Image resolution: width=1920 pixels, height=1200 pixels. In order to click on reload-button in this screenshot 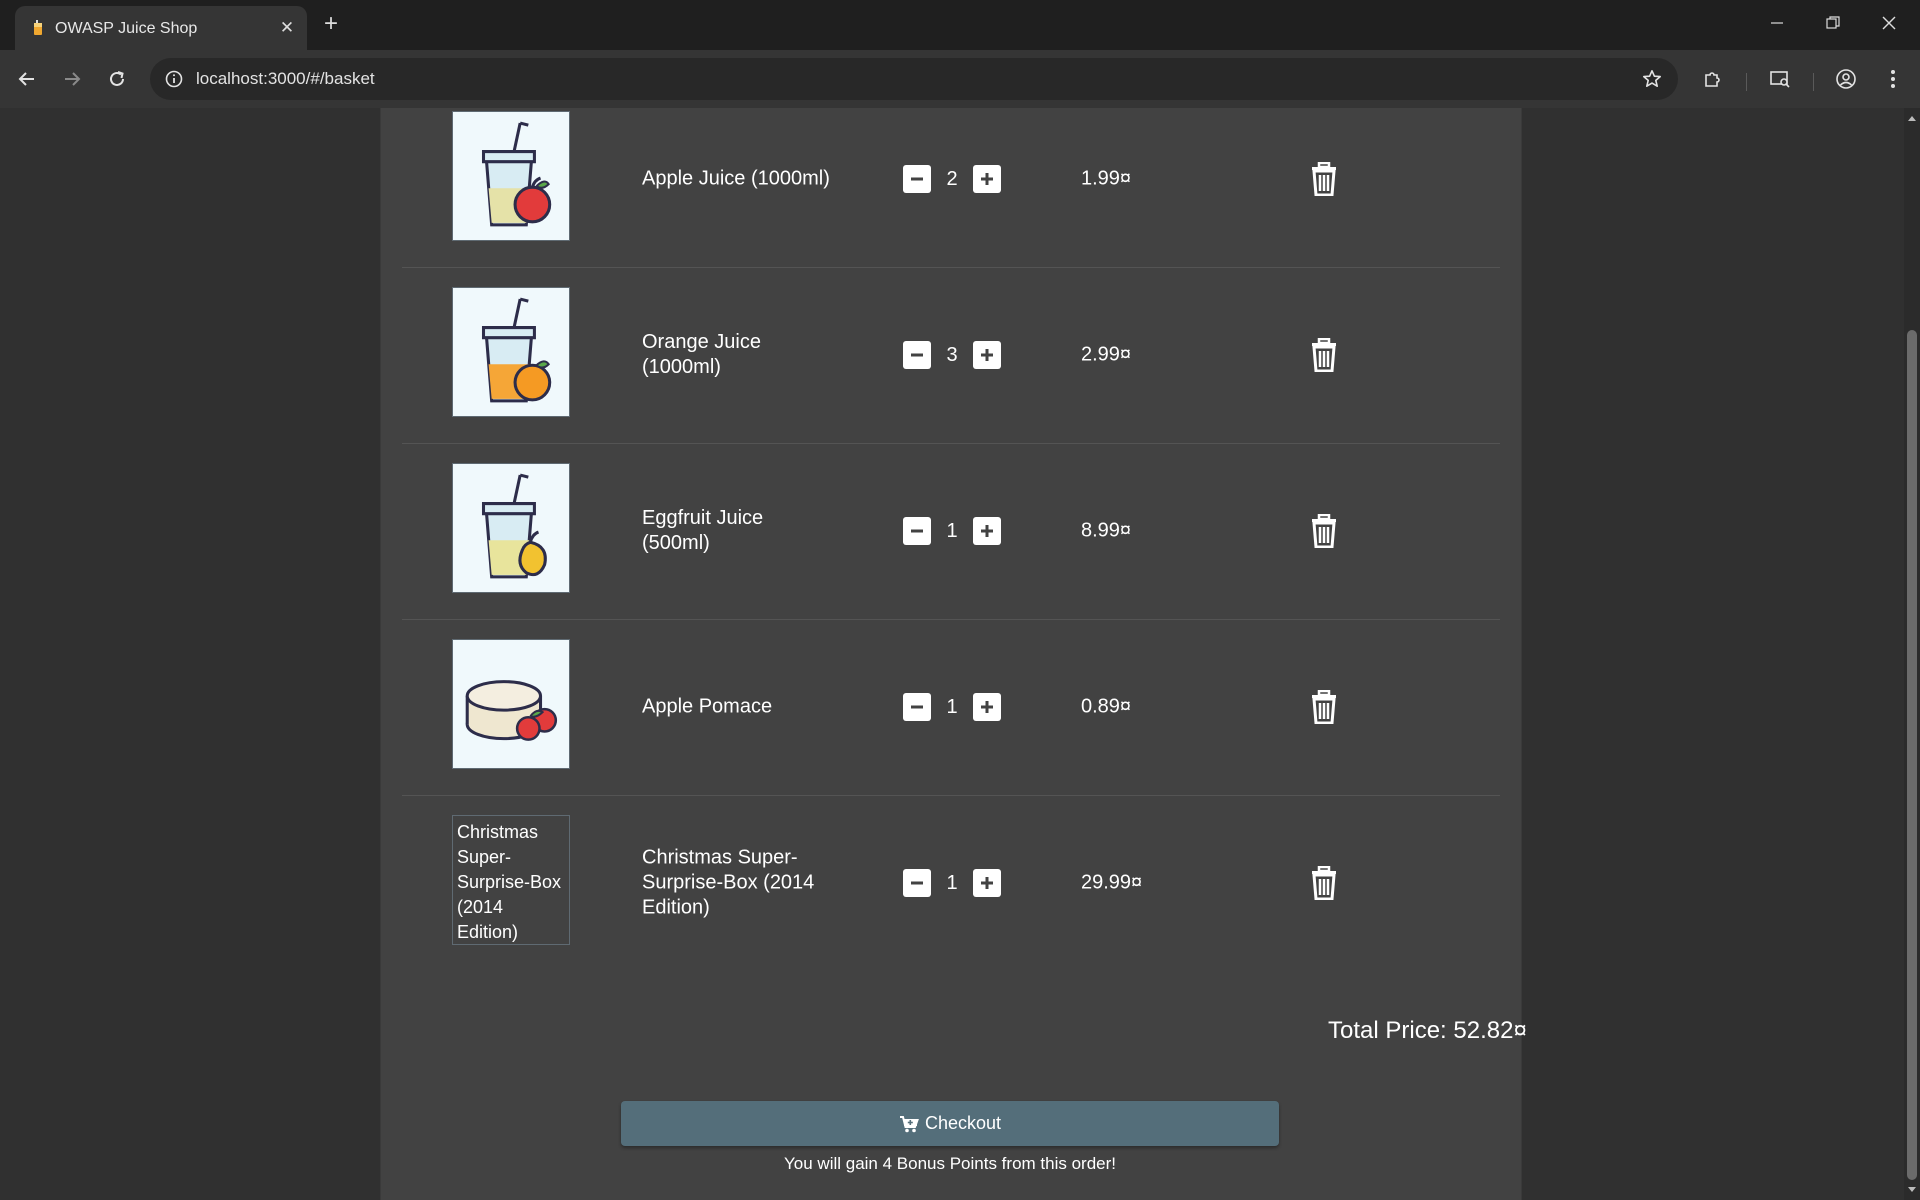, I will do `click(117, 79)`.